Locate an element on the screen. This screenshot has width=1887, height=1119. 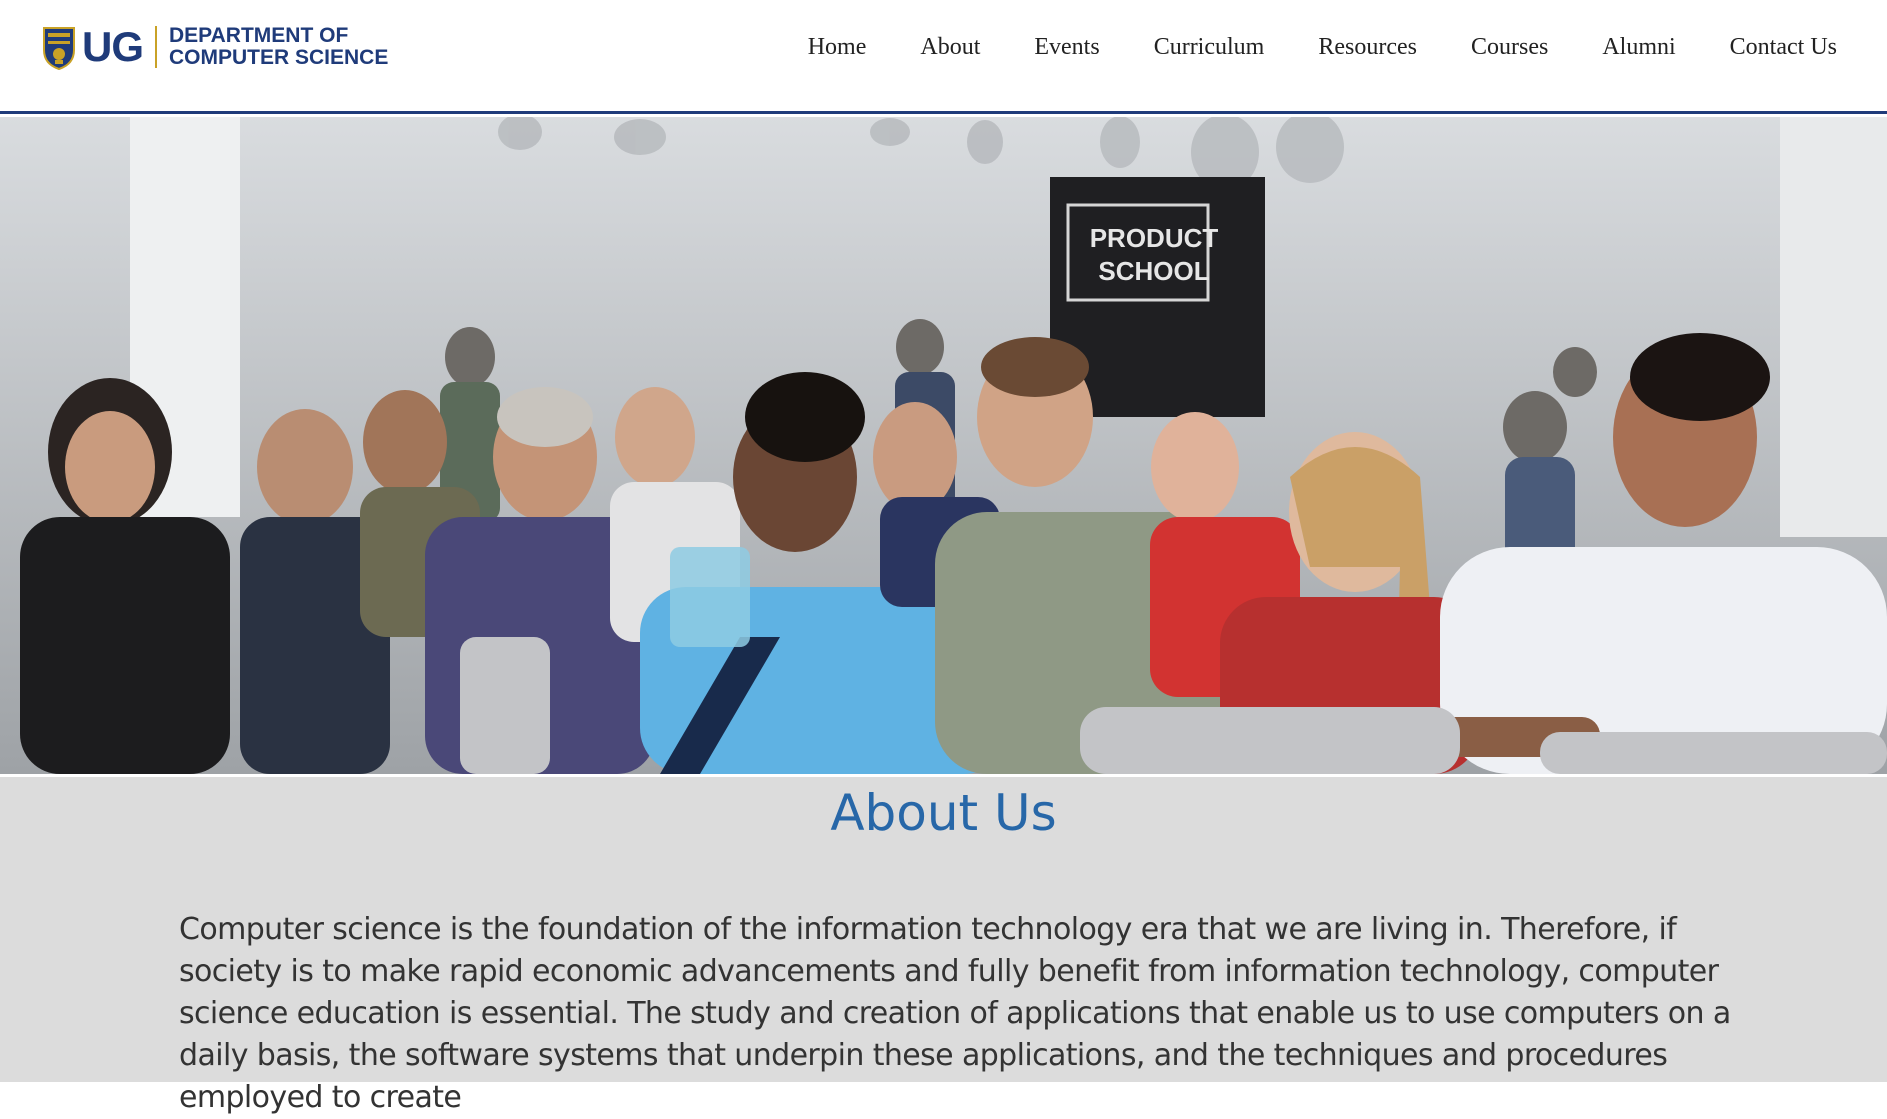
logo-line-2: COMPUTER SCIENCE is located at coordinates (279, 57).